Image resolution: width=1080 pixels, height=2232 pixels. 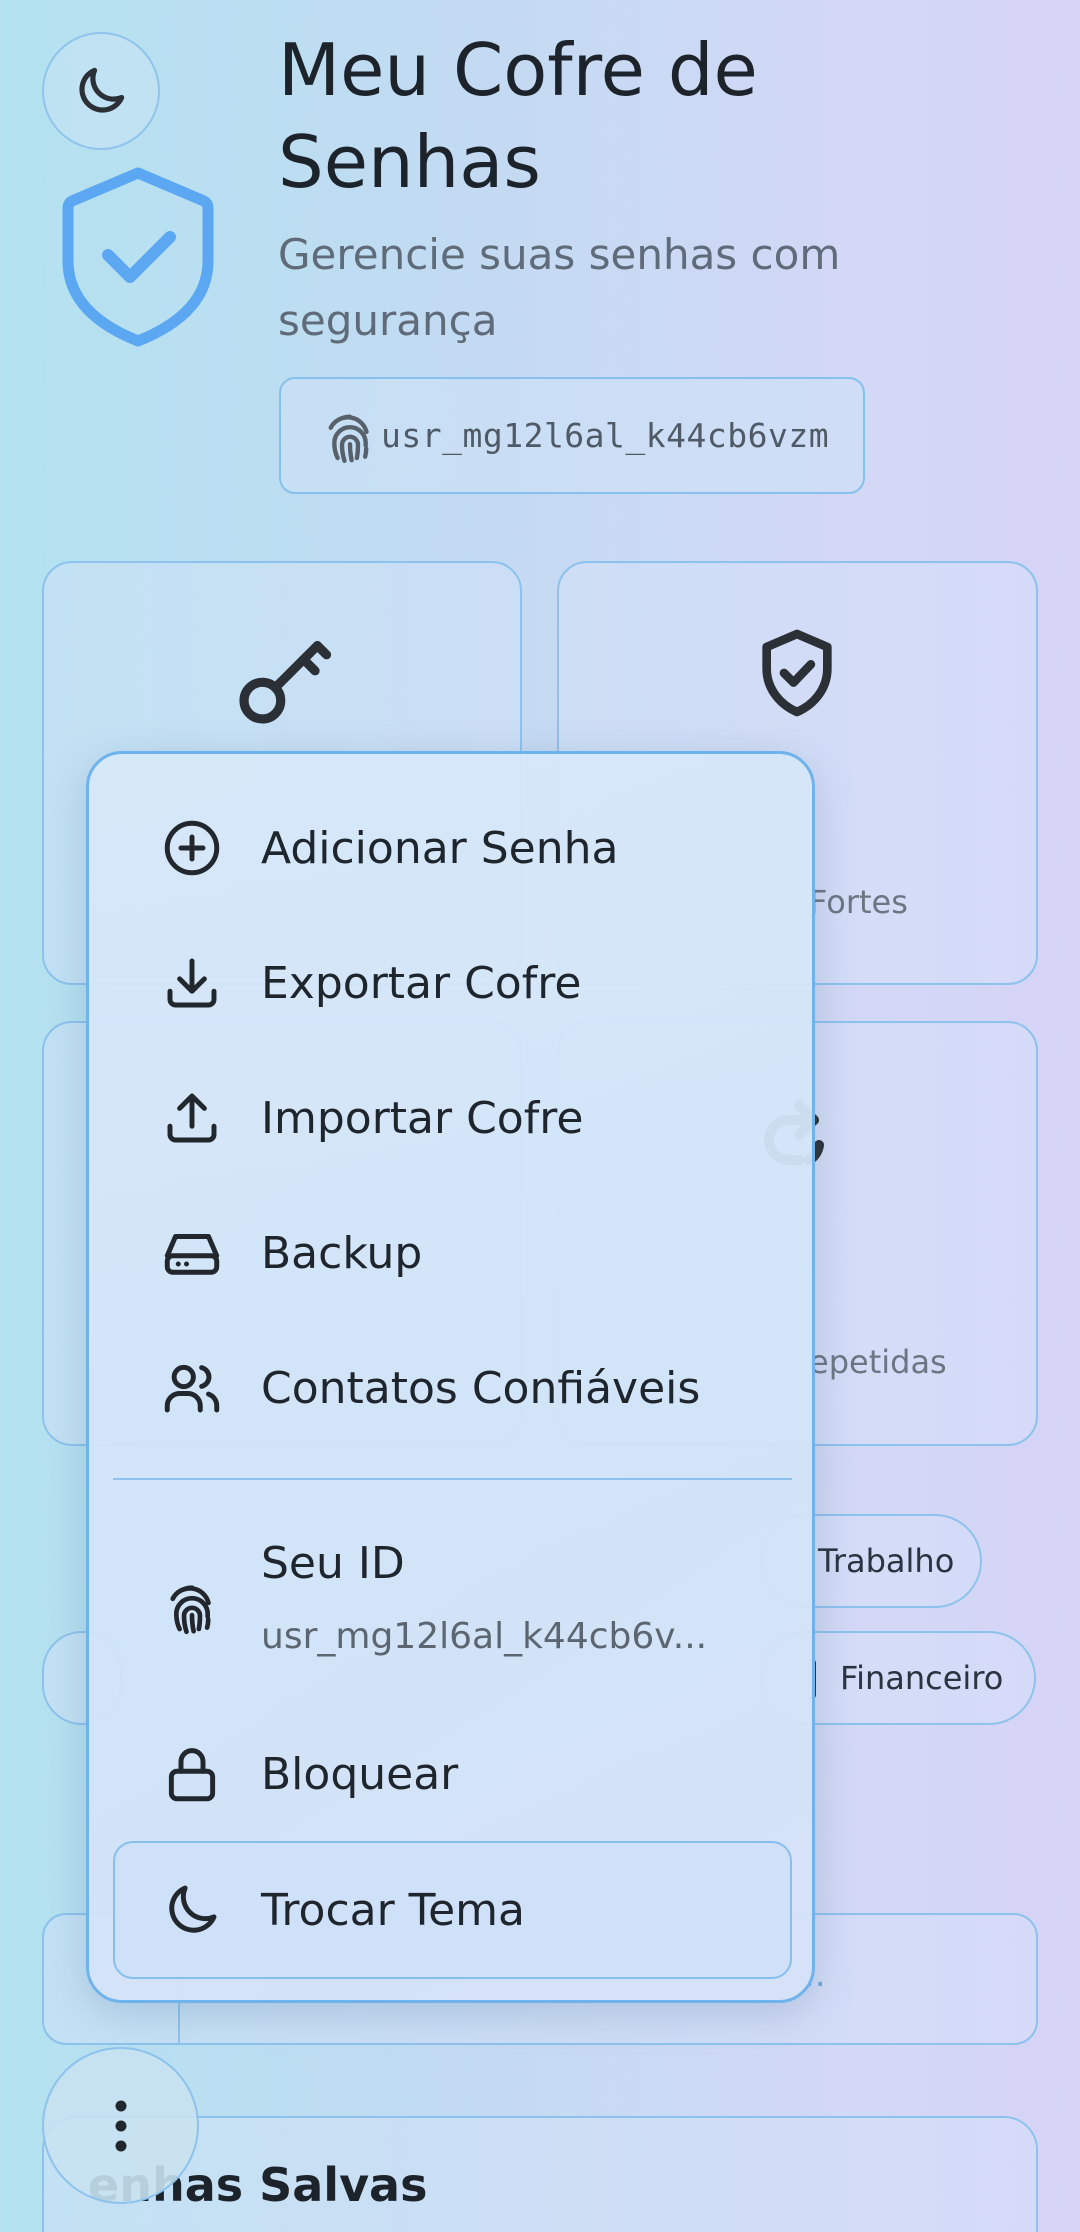 I want to click on menu-item-label: Adicionar Senha, so click(x=440, y=848).